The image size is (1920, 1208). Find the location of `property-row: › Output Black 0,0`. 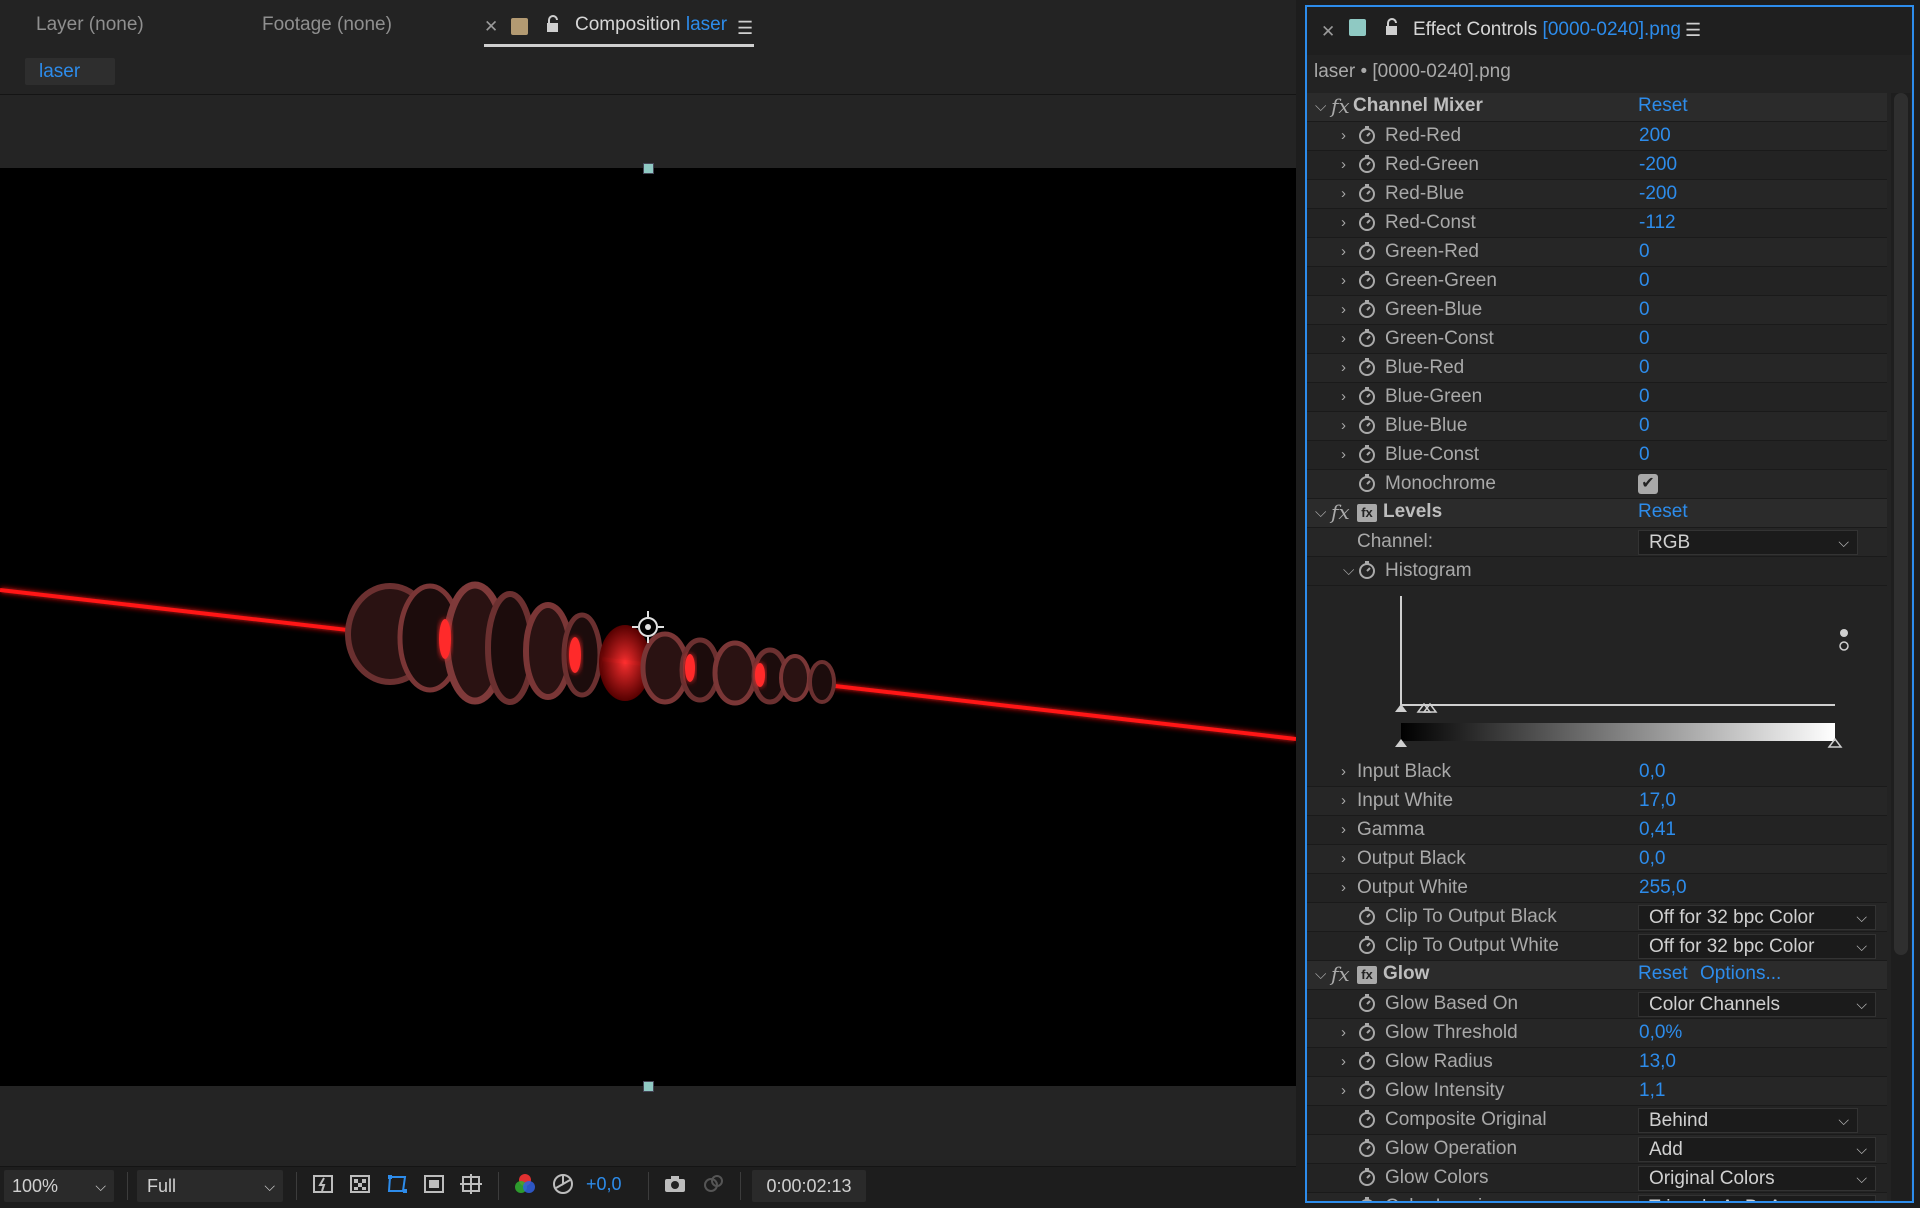

property-row: › Output Black 0,0 is located at coordinates (1597, 859).